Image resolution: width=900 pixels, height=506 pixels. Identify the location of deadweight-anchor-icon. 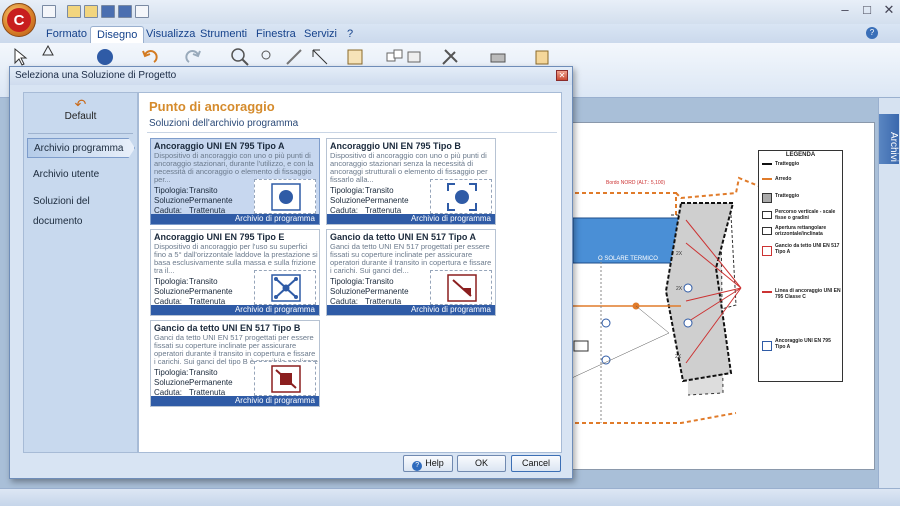
(286, 288).